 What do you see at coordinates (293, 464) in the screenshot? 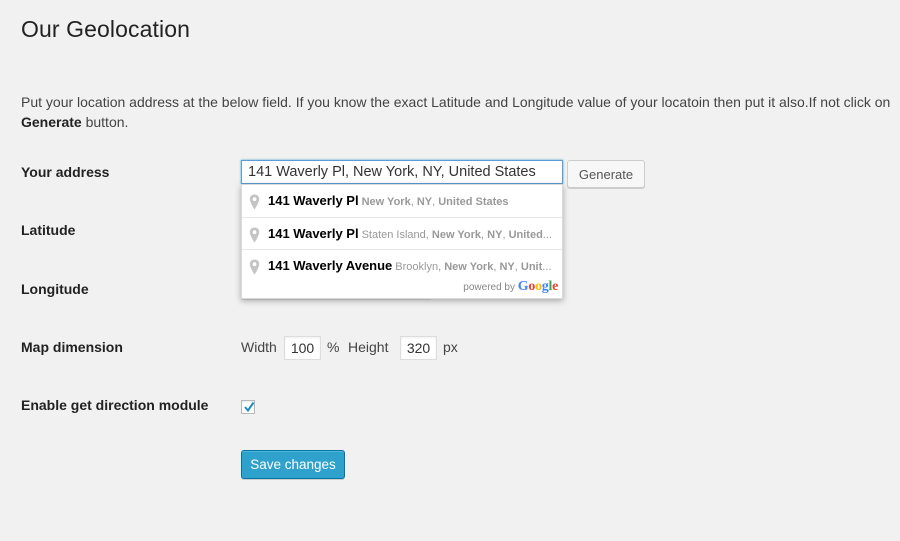
I see `save-changes-button: Save changes` at bounding box center [293, 464].